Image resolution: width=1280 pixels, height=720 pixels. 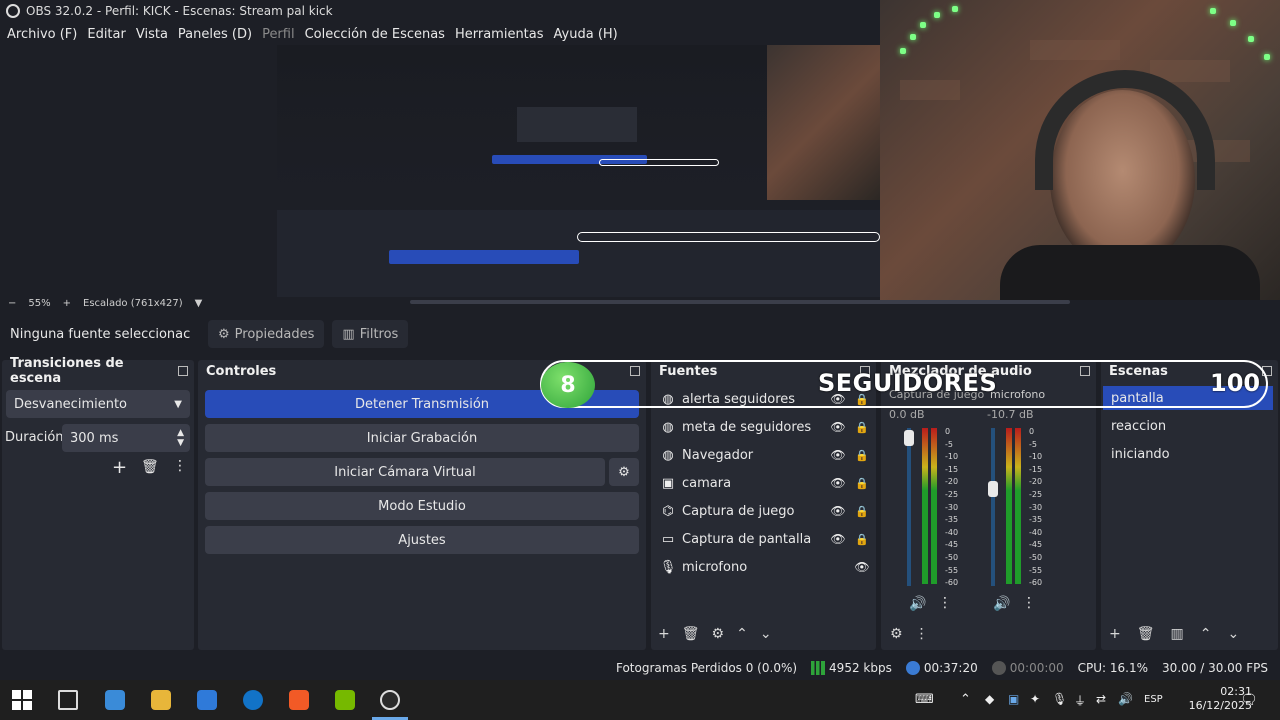 I want to click on explorer-app-icon, so click(x=115, y=700).